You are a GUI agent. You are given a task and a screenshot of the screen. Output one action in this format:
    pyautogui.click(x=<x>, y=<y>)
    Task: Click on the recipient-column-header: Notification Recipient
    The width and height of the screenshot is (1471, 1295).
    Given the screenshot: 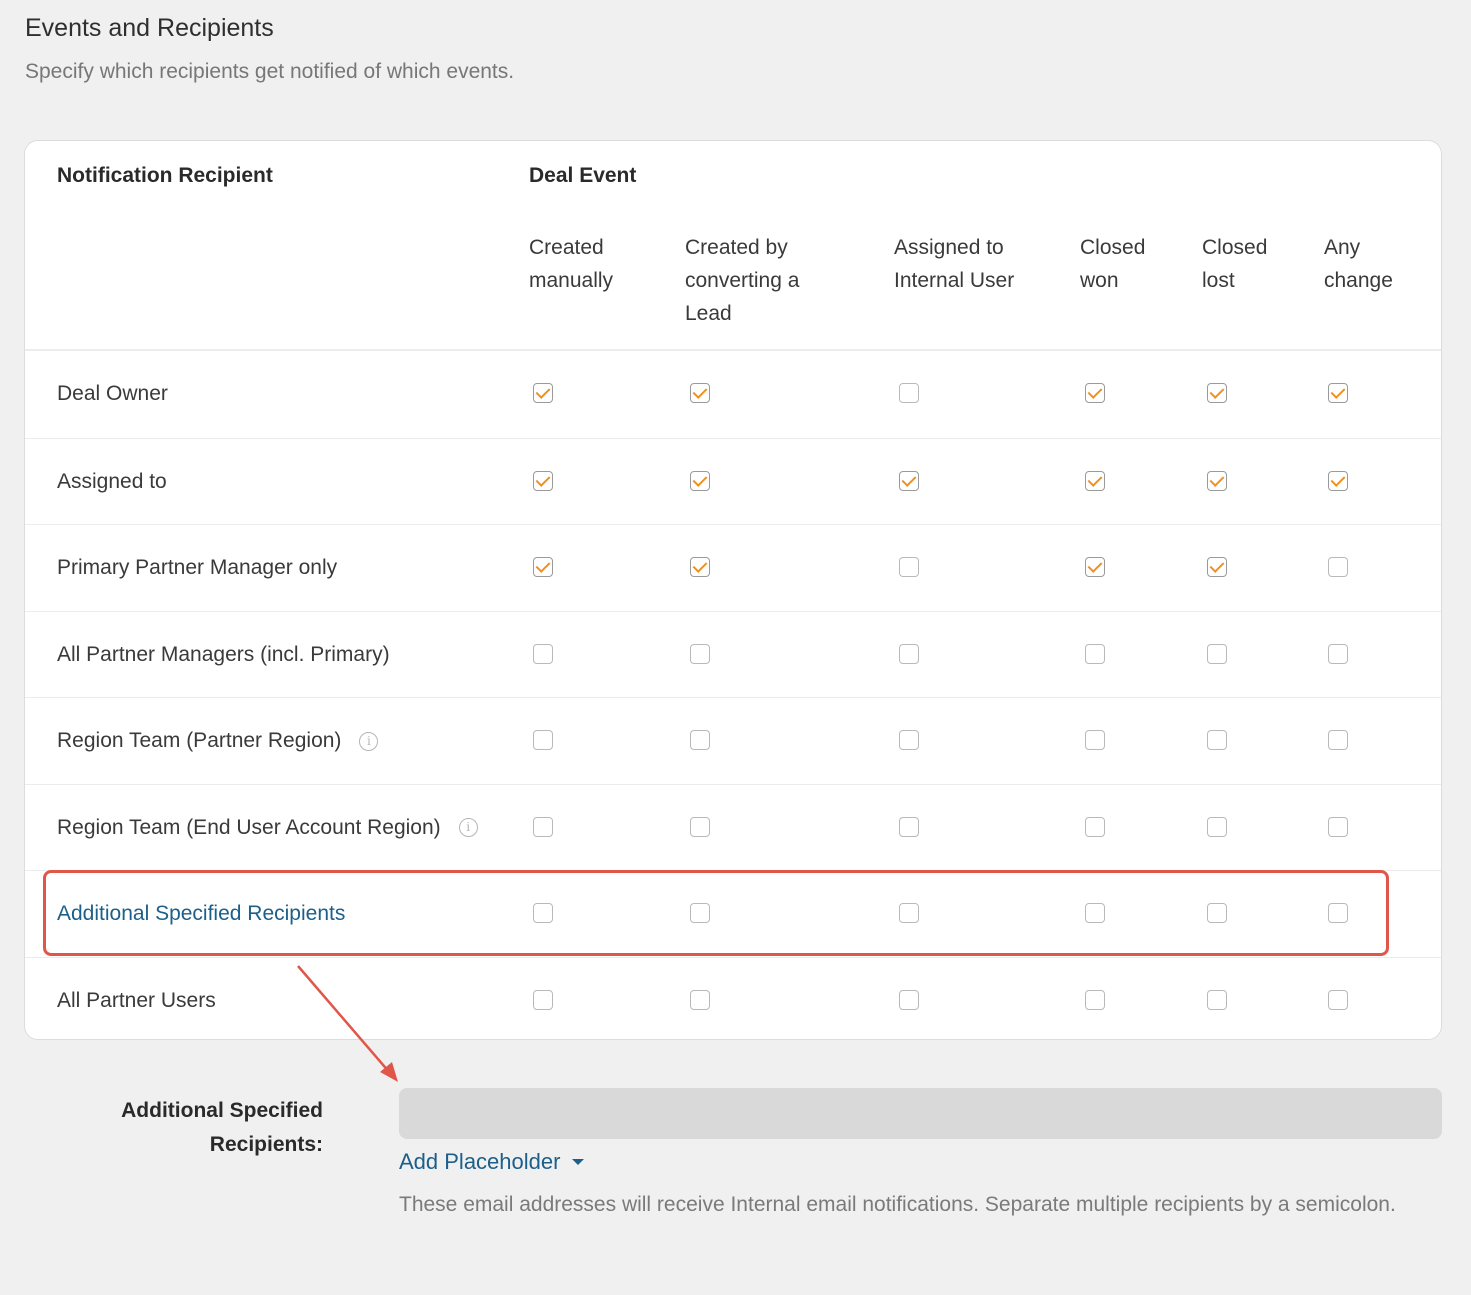 What is the action you would take?
    pyautogui.click(x=165, y=175)
    